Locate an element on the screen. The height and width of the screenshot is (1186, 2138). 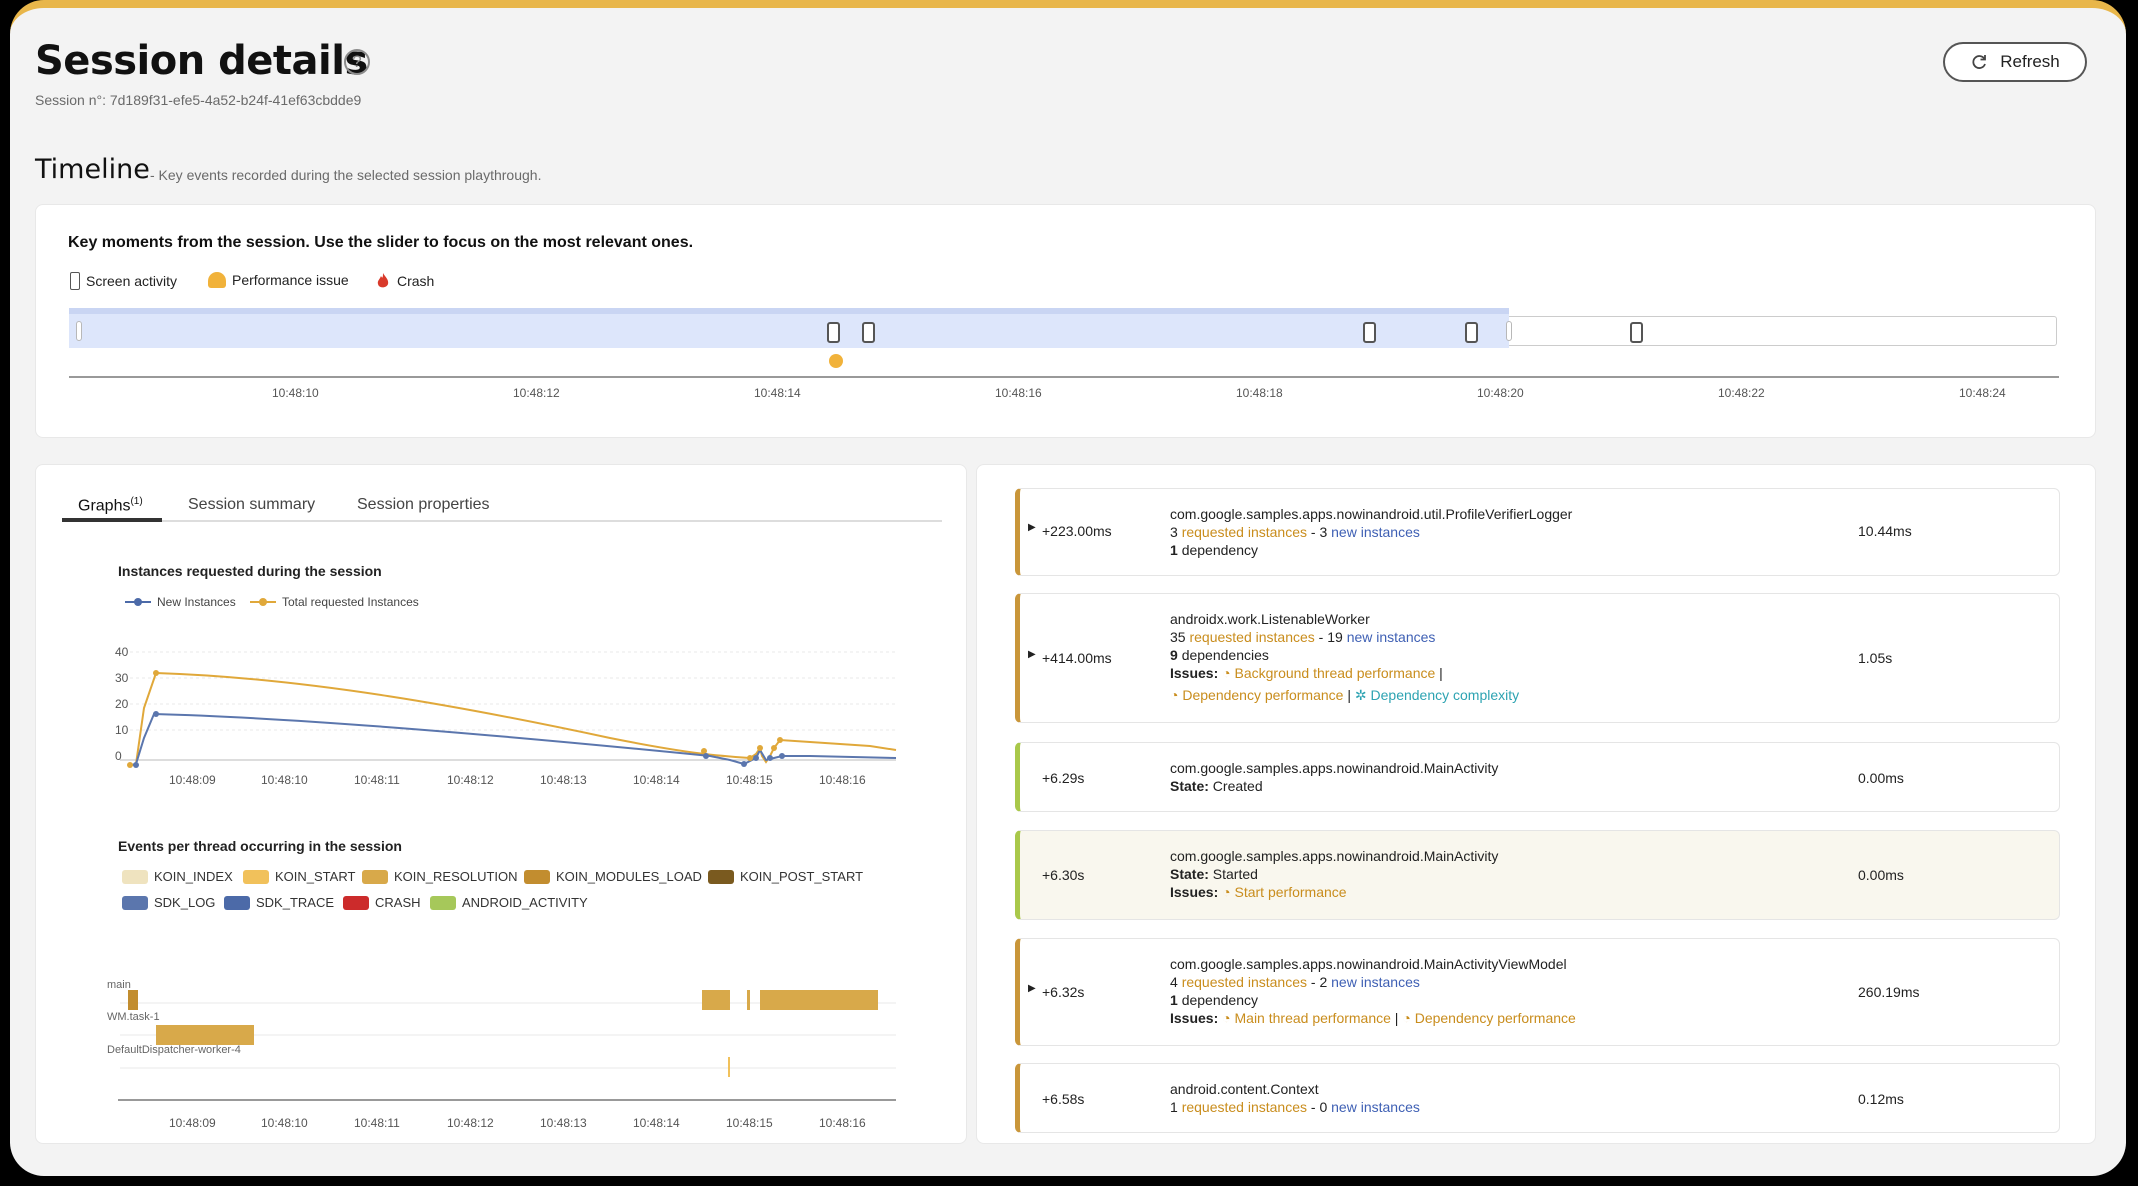
event-issues: Issues: ◔ Start performance is located at coordinates (1334, 892).